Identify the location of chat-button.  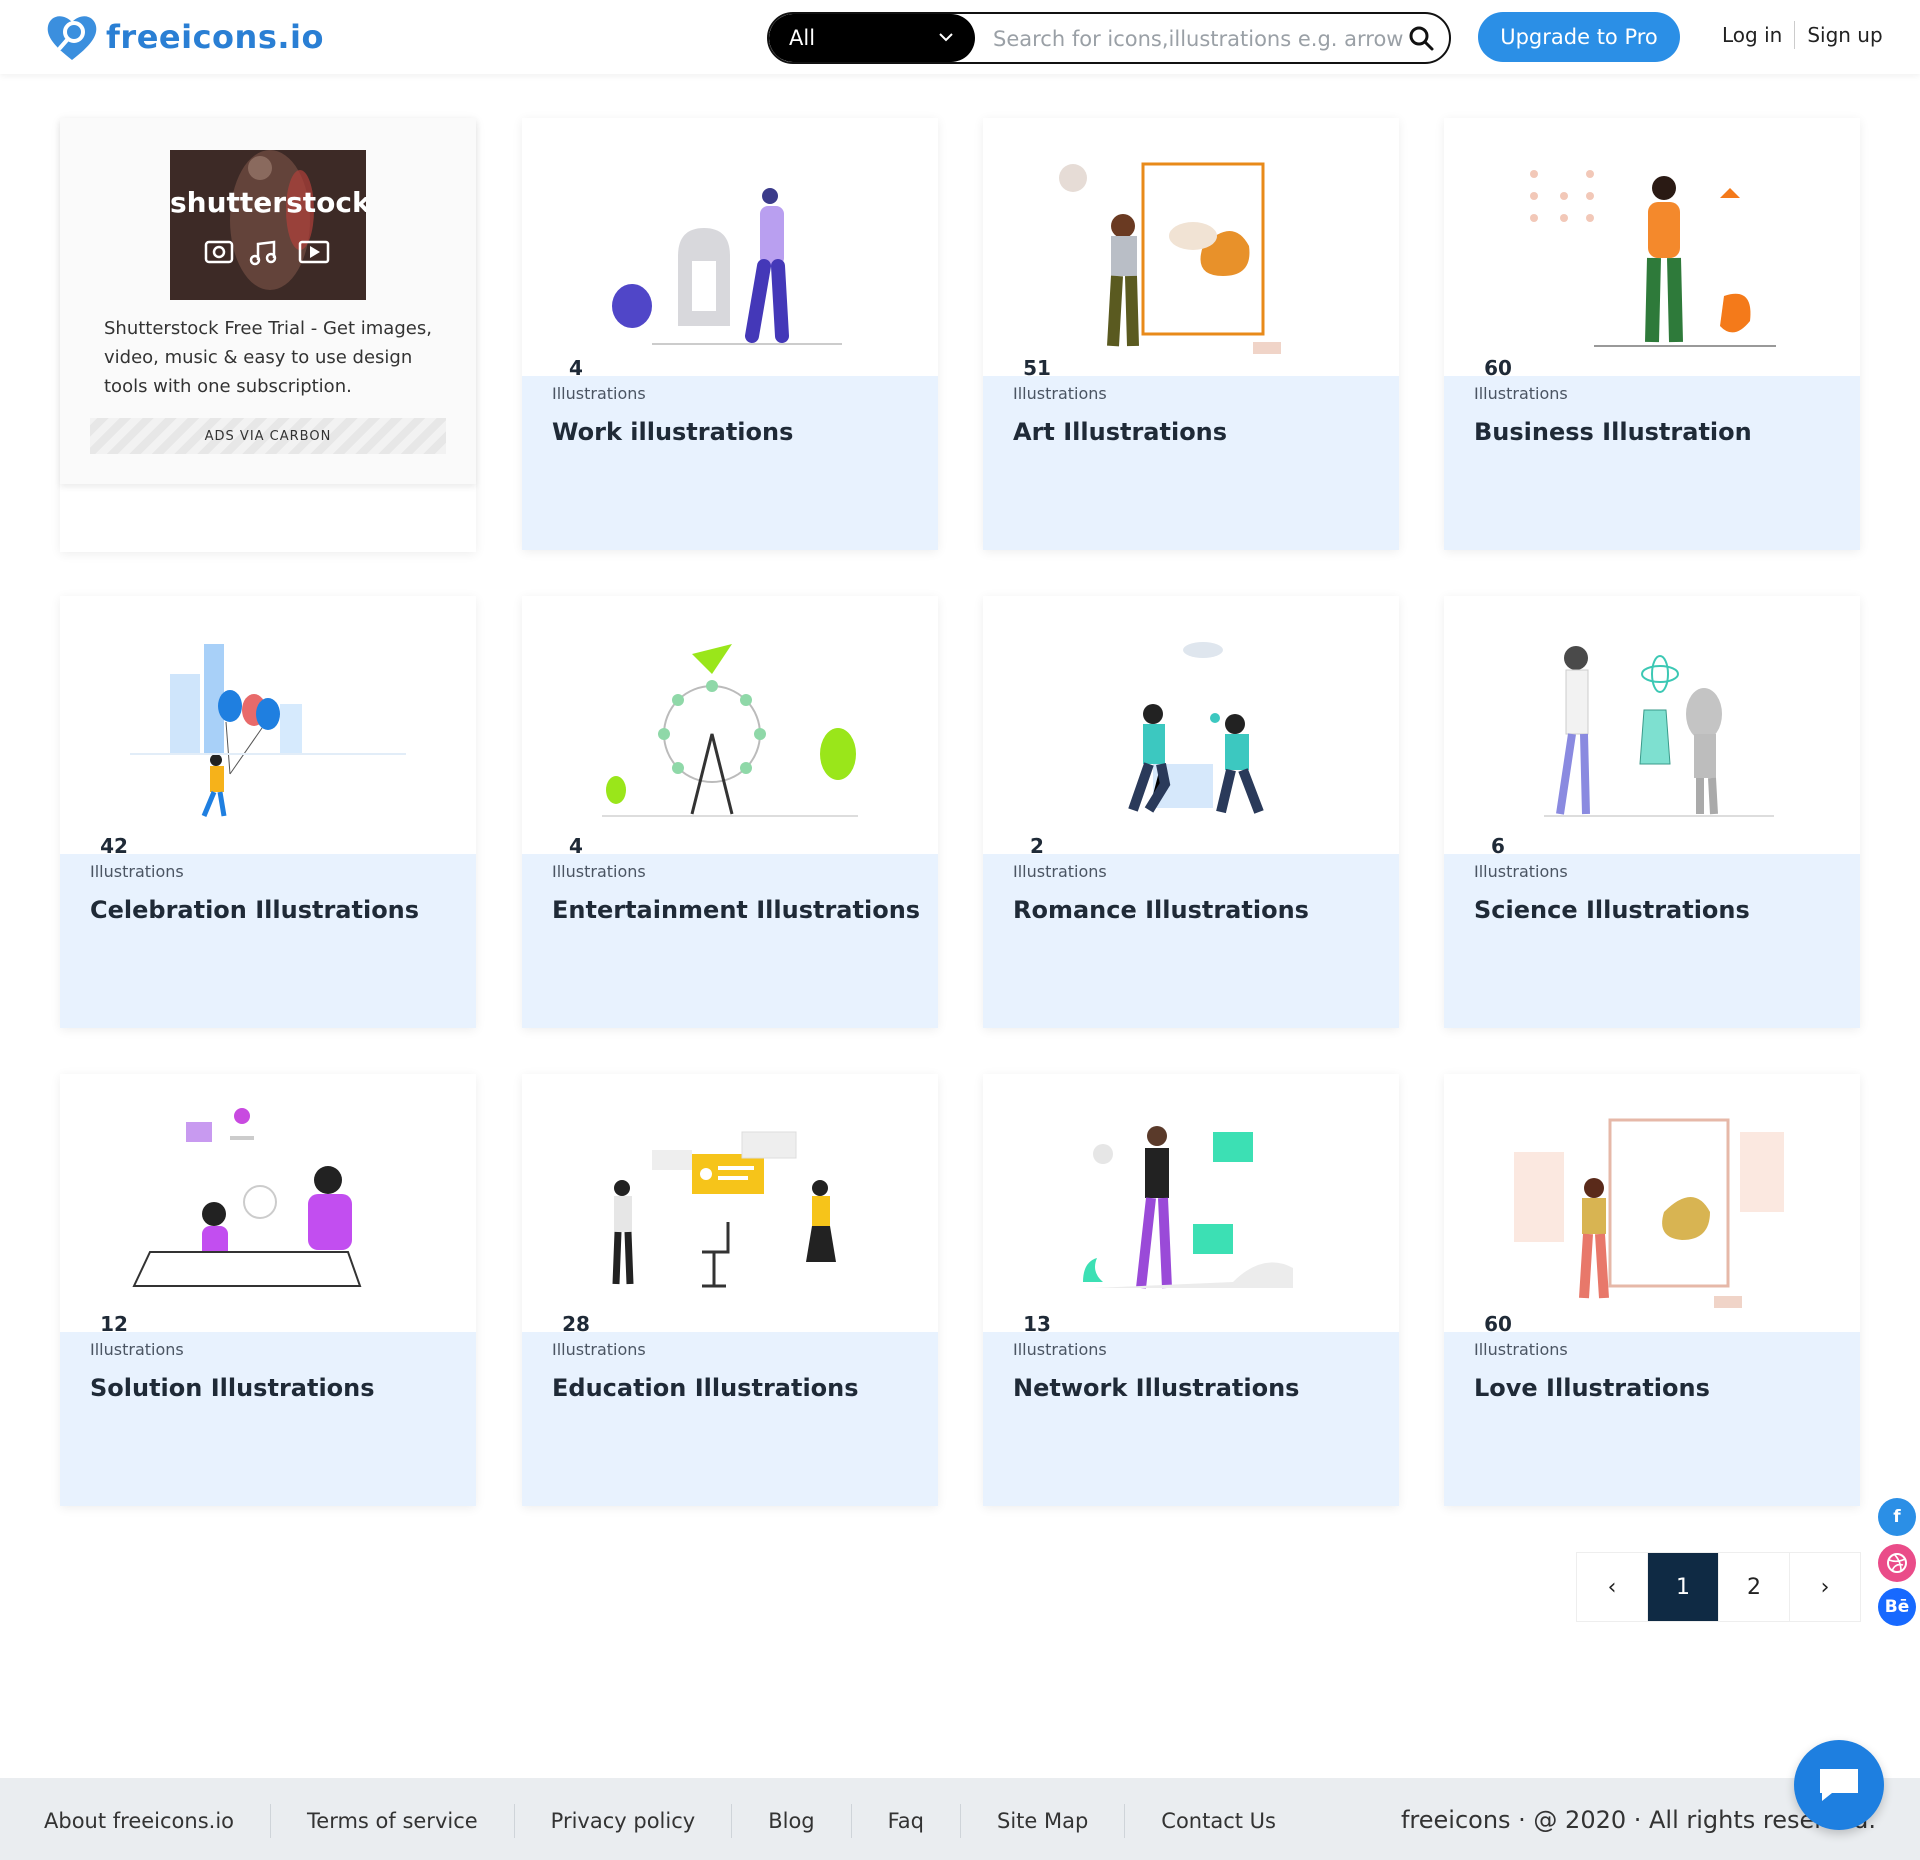
(1839, 1785).